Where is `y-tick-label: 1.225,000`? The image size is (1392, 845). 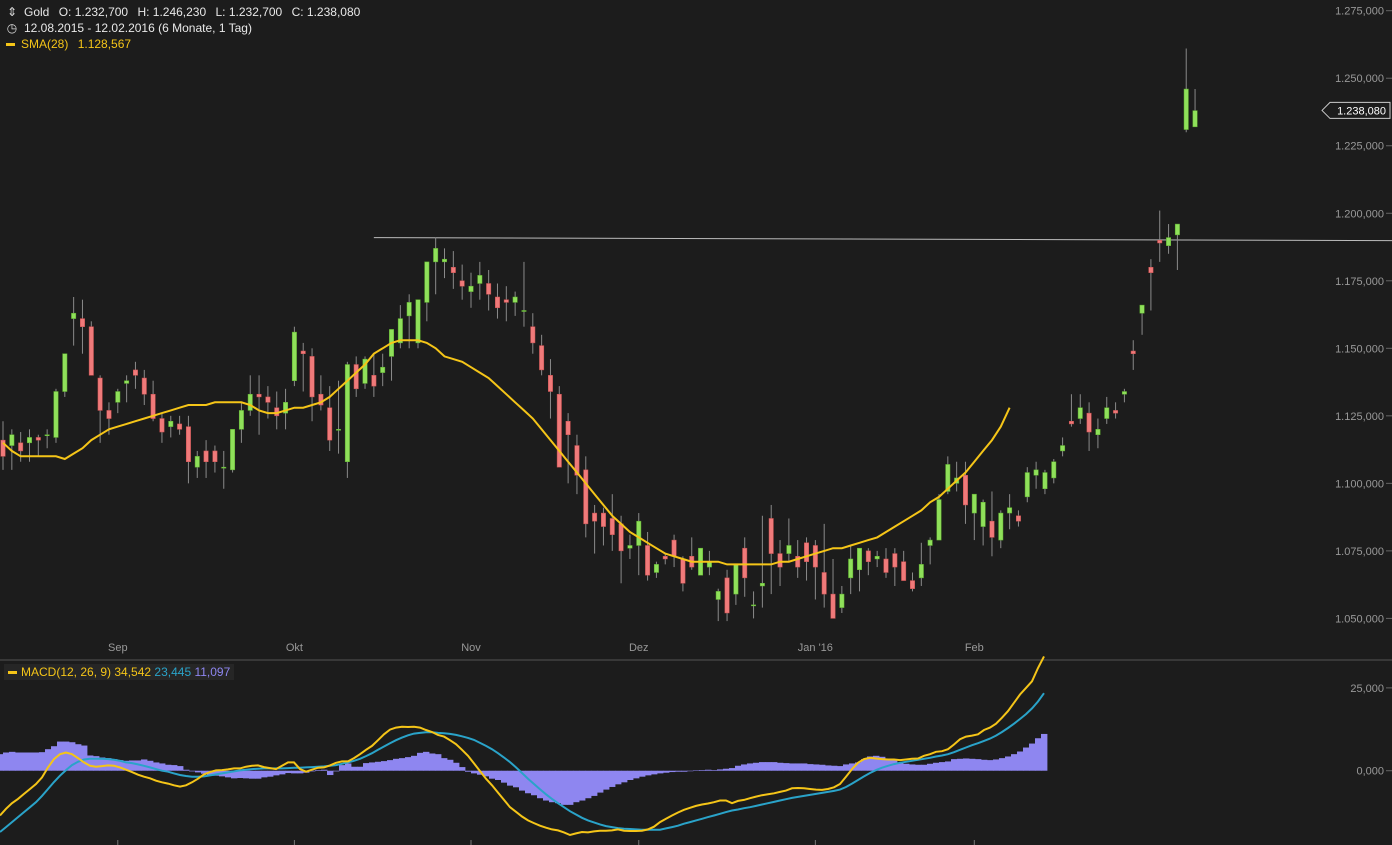
y-tick-label: 1.225,000 is located at coordinates (1359, 147).